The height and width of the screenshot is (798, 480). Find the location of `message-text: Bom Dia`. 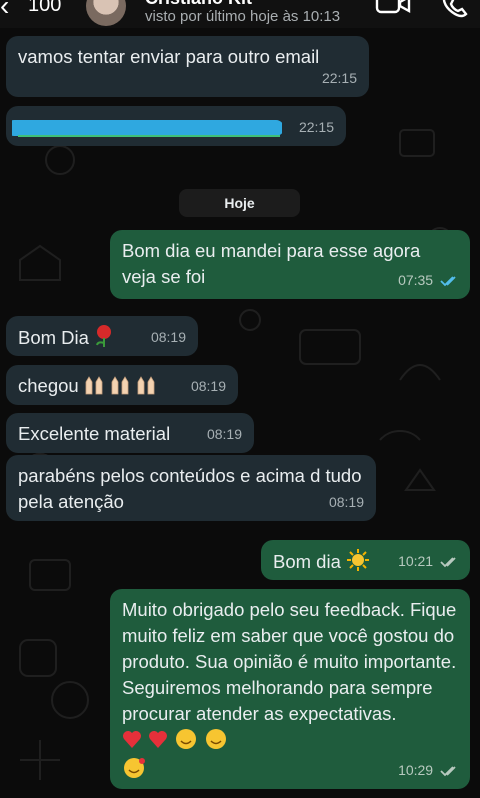

message-text: Bom Dia is located at coordinates (53, 337).